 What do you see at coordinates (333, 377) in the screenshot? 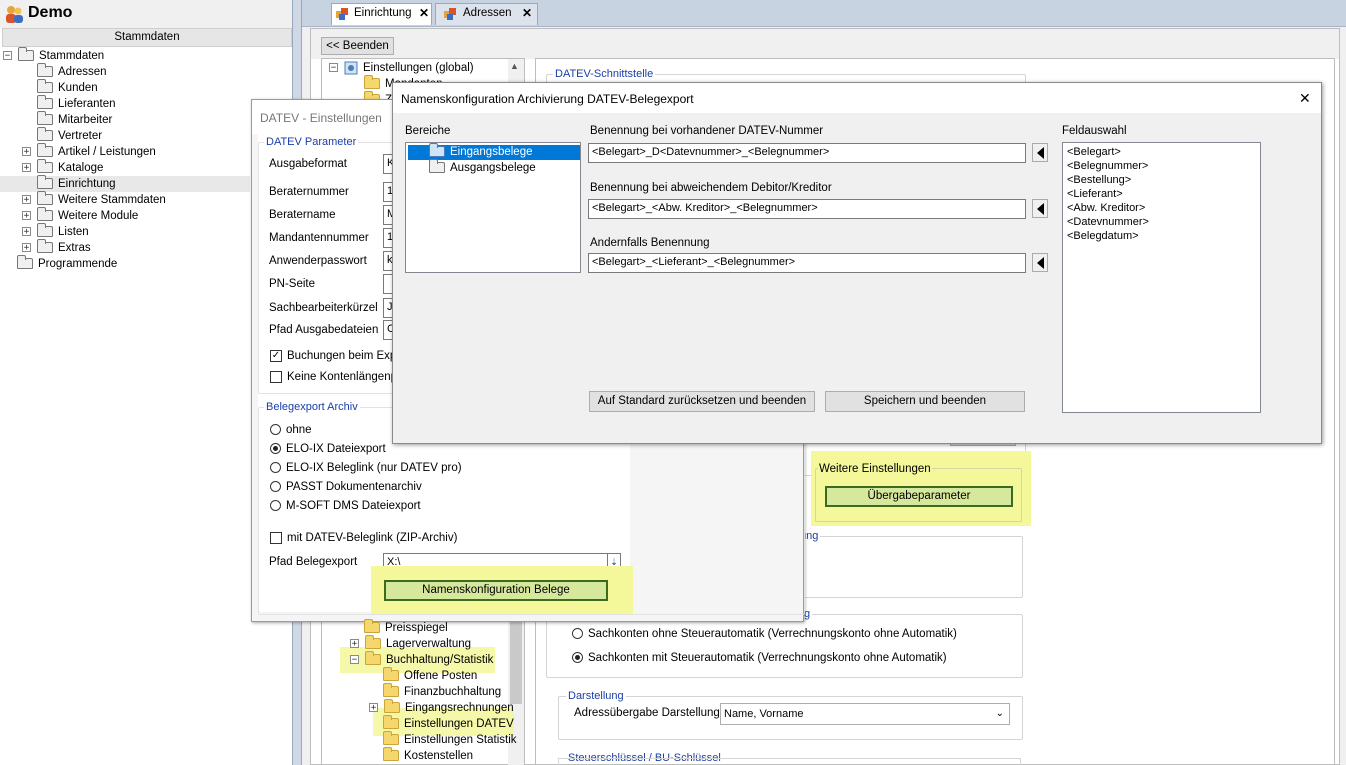
I see `check-kontenlaengen: Keine Kontenlängenp` at bounding box center [333, 377].